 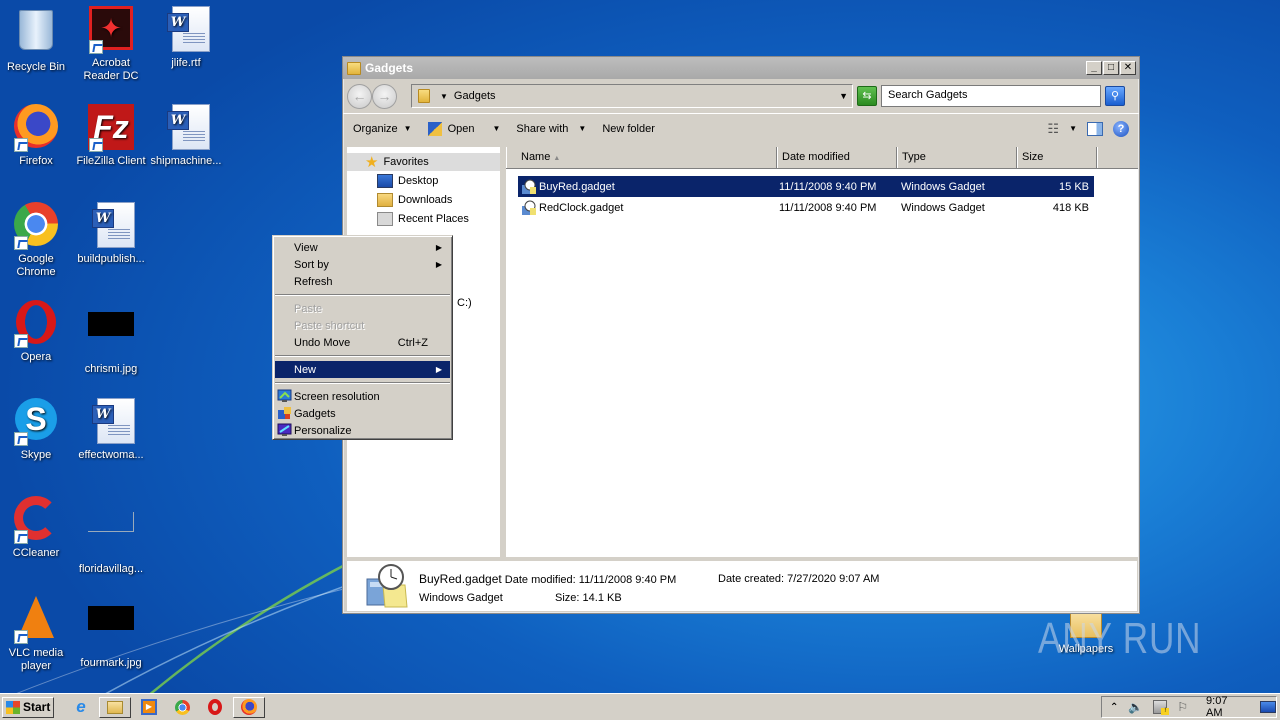 I want to click on desktop-icon-acrobat: ✦ Acrobat Reader DC, so click(x=111, y=44).